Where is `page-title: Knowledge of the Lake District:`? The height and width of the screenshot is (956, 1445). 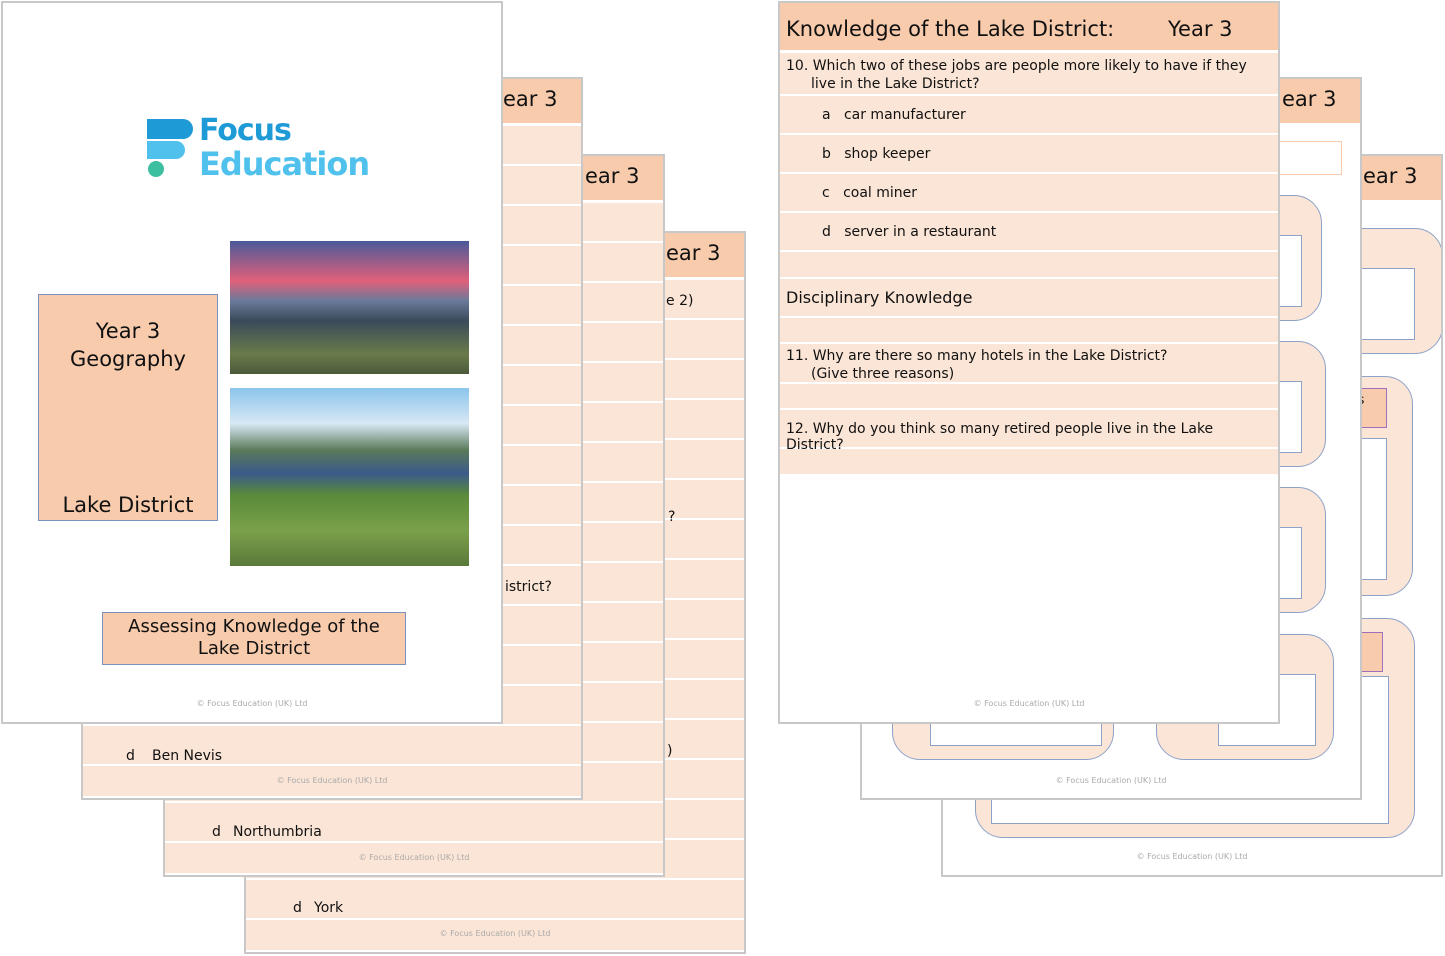 page-title: Knowledge of the Lake District: is located at coordinates (950, 29).